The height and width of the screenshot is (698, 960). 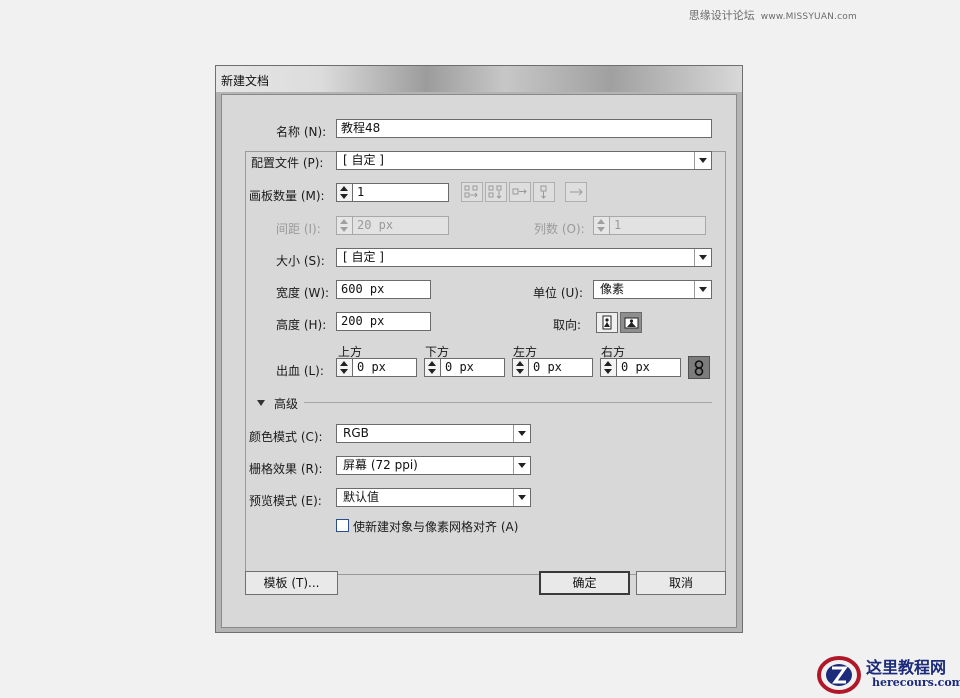 I want to click on profile-label: 配置文件 (P):, so click(x=287, y=162).